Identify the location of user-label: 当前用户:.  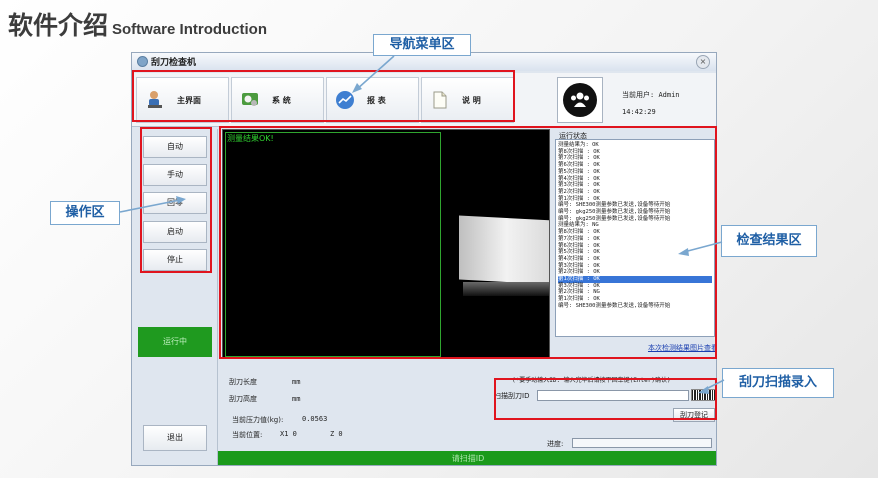
(638, 95).